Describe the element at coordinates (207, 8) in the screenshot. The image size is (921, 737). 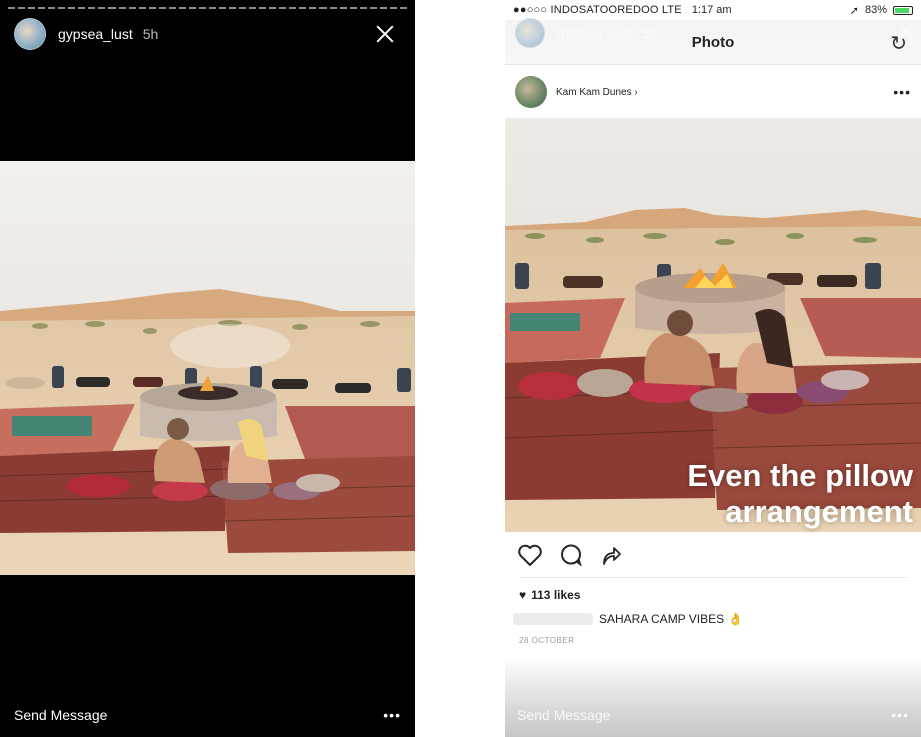
I see `story-progress-bar` at that location.